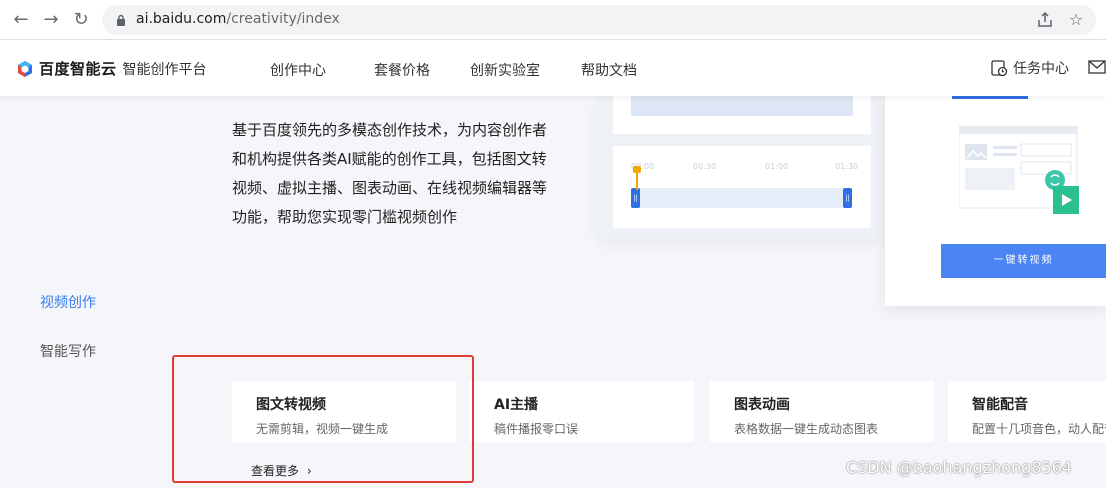 The width and height of the screenshot is (1106, 488). Describe the element at coordinates (389, 159) in the screenshot. I see `intro-line: 和机构提供各类AI赋能的创作工具，包括图文转` at that location.